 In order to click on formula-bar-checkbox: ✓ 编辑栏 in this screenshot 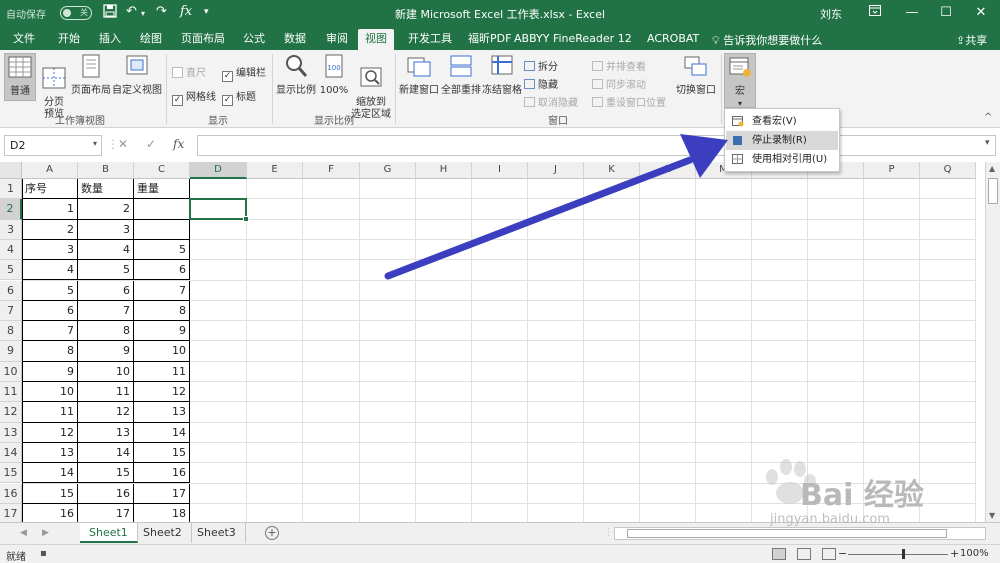, I will do `click(244, 73)`.